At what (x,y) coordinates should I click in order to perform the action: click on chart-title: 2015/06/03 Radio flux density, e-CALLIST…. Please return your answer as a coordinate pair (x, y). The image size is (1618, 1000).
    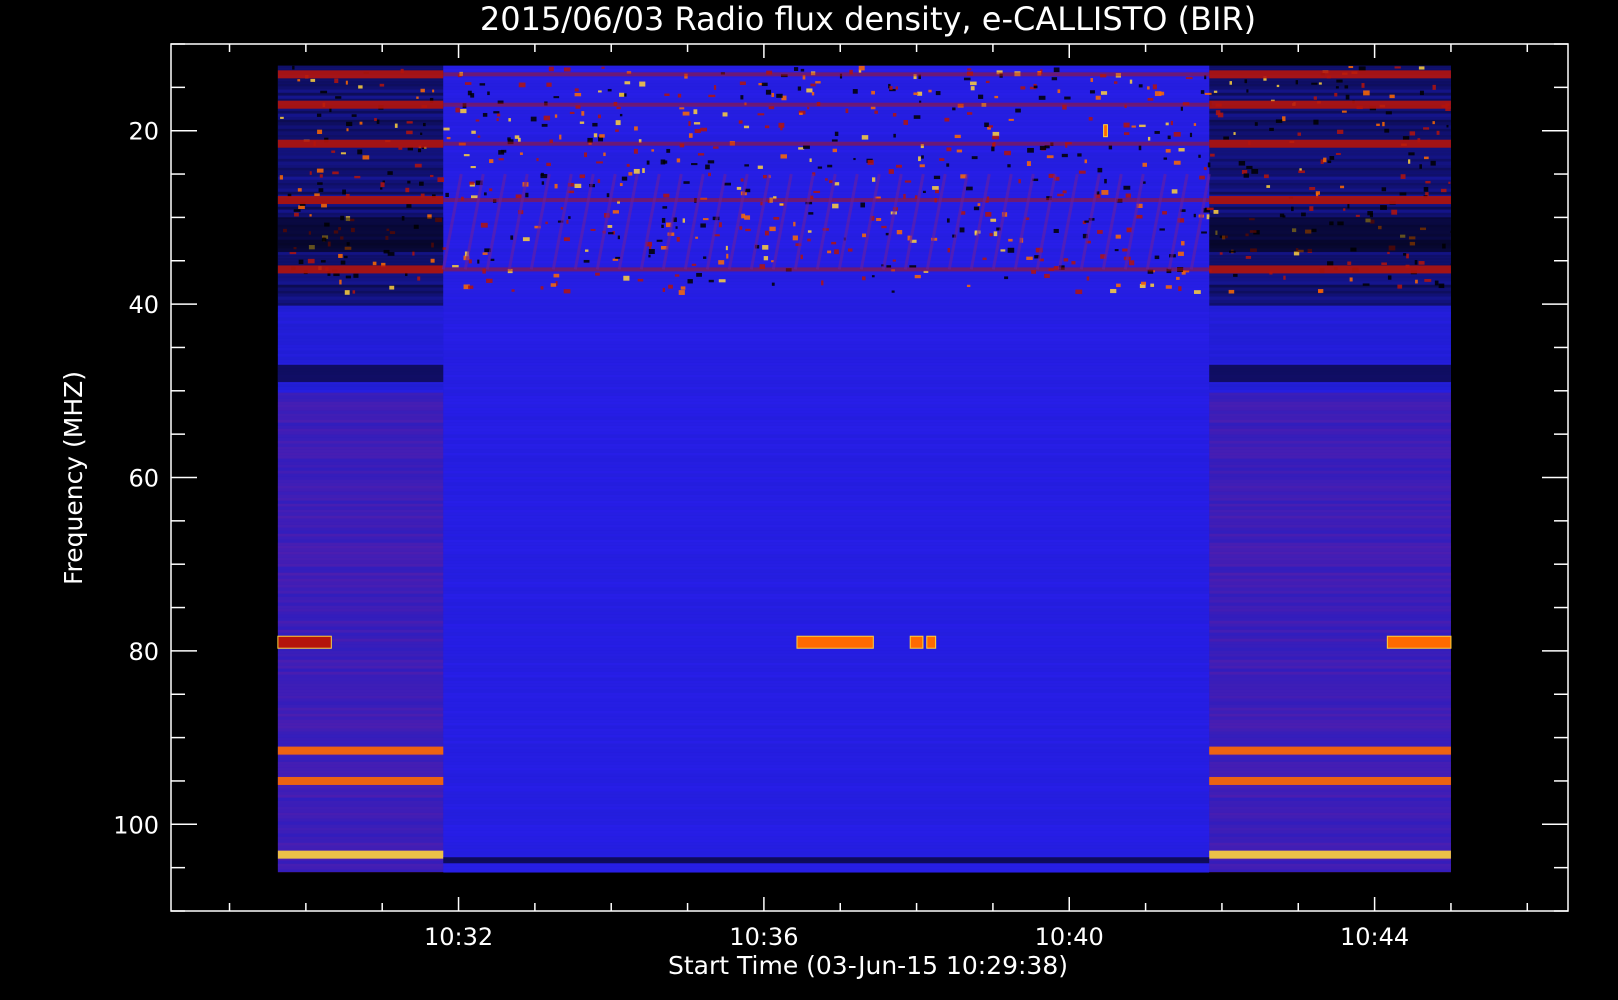
    Looking at the image, I should click on (868, 19).